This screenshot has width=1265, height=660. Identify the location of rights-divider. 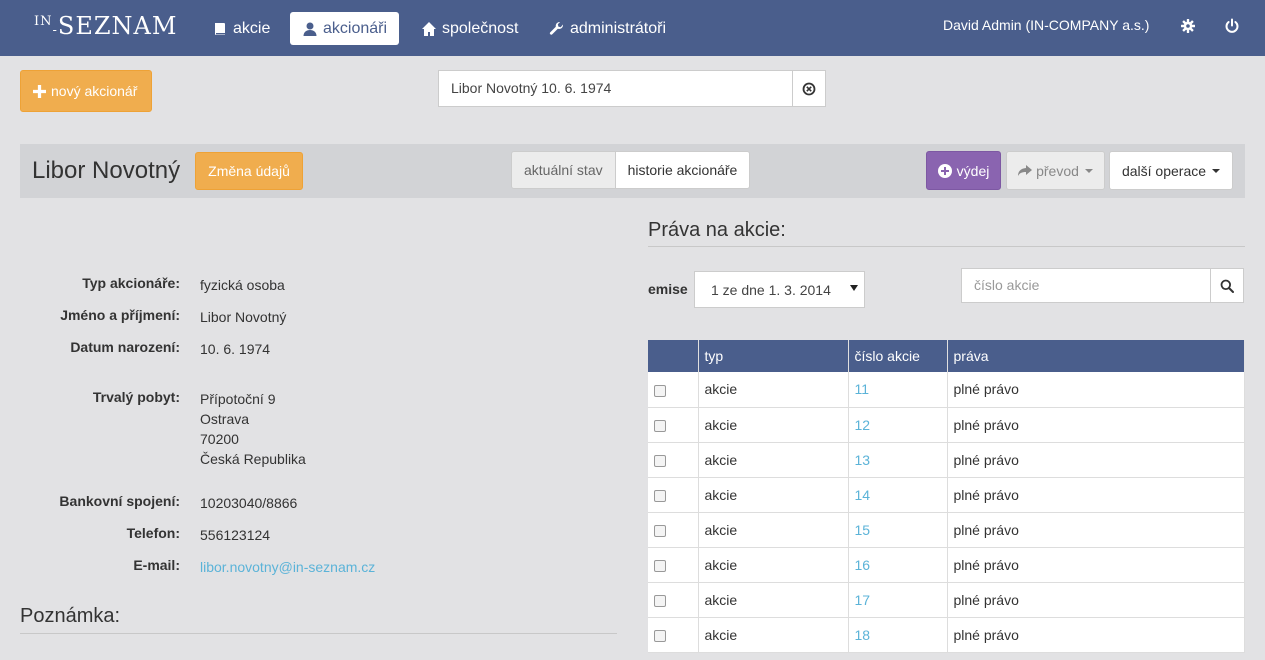
(946, 246).